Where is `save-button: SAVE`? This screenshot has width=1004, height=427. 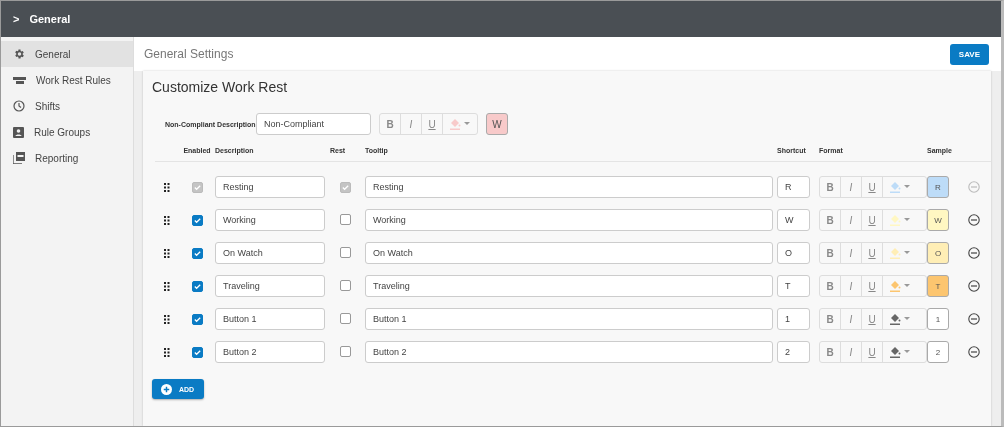 save-button: SAVE is located at coordinates (969, 54).